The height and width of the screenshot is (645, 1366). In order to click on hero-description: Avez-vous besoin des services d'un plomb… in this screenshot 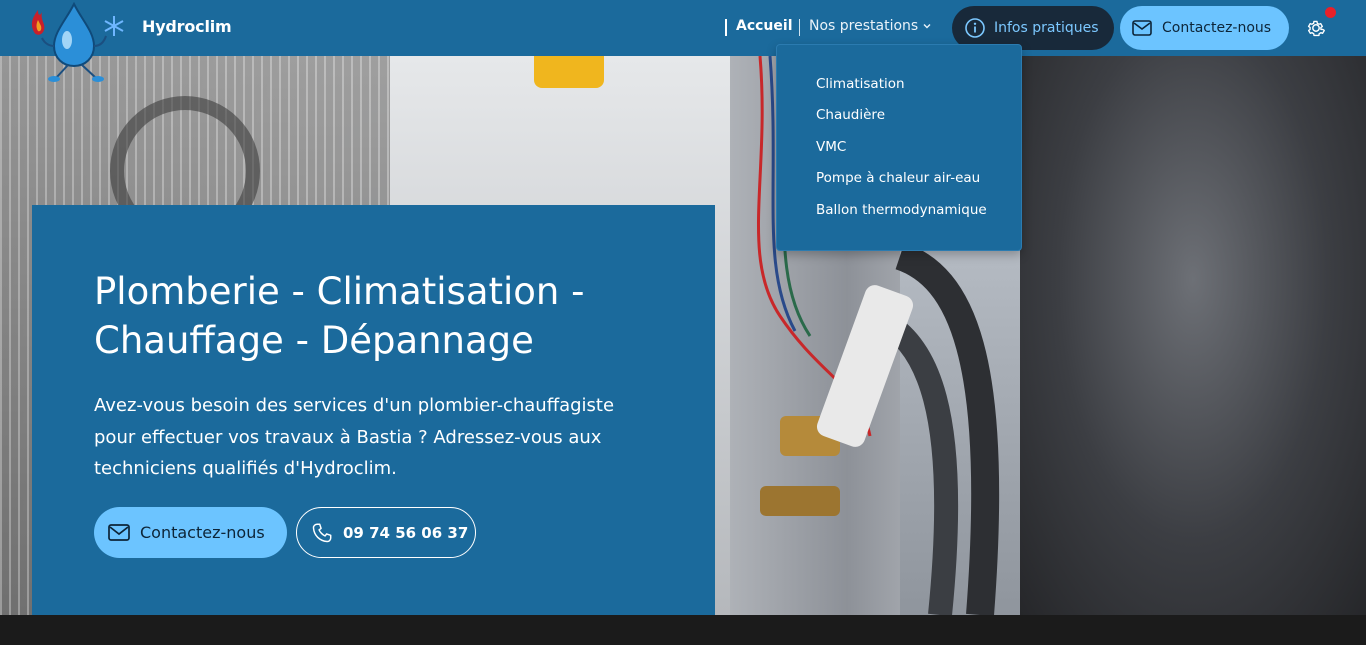, I will do `click(354, 437)`.